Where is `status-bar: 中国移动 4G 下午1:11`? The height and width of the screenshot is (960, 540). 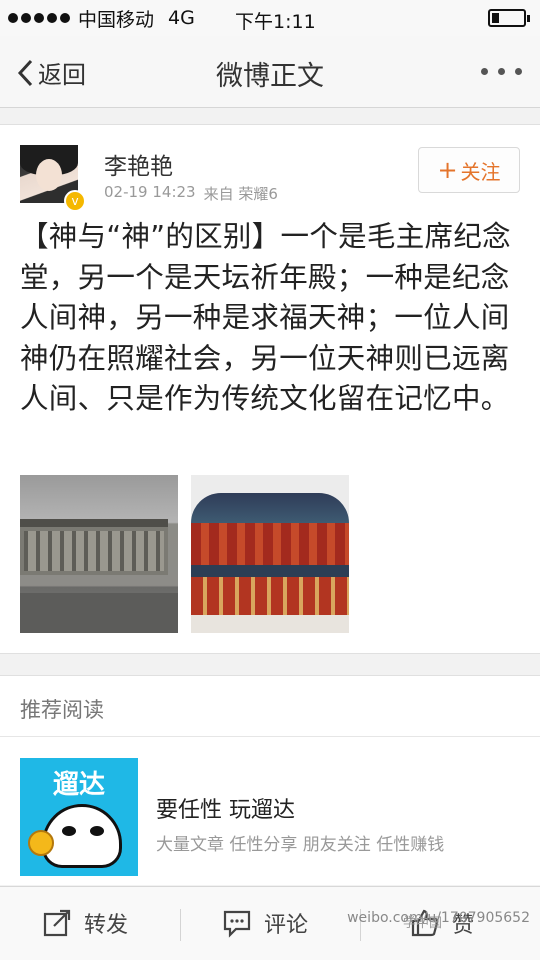
status-bar: 中国移动 4G 下午1:11 is located at coordinates (270, 18).